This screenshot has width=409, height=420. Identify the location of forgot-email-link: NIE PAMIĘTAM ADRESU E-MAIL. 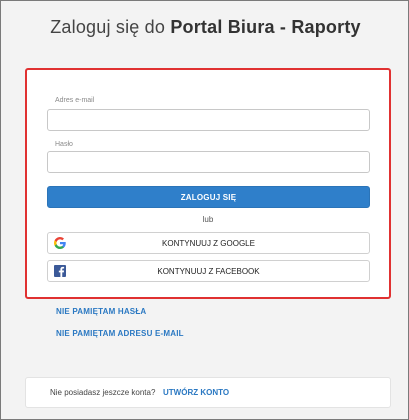
(120, 333).